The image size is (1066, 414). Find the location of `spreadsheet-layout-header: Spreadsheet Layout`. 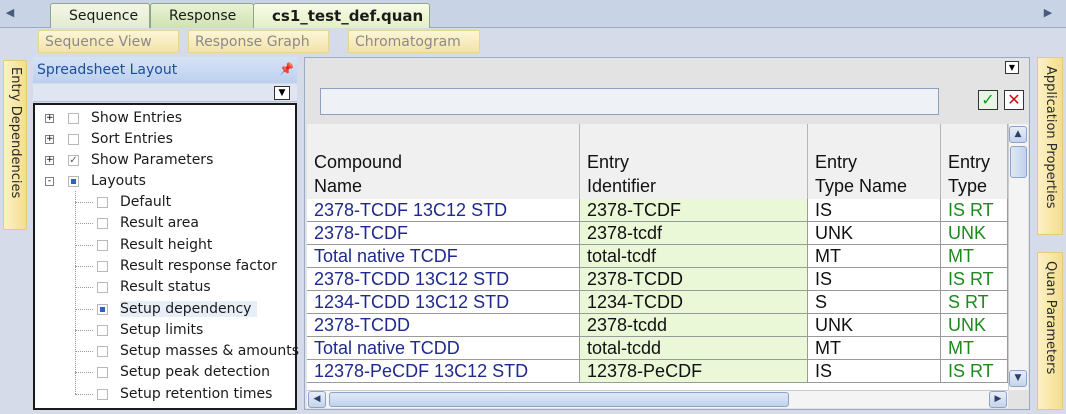

spreadsheet-layout-header: Spreadsheet Layout is located at coordinates (165, 70).